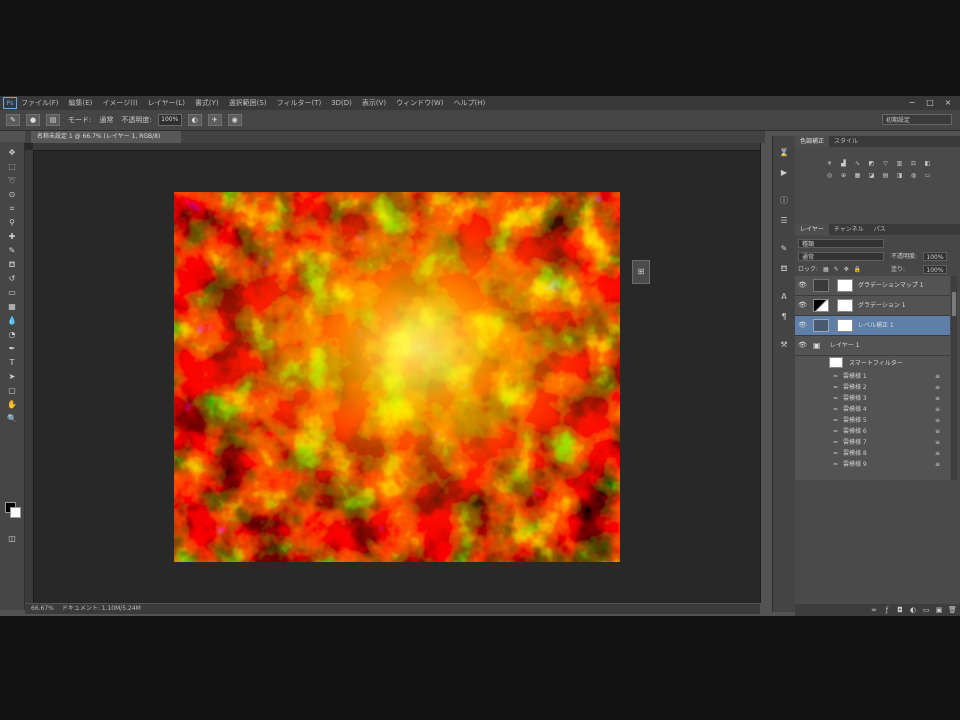 The image size is (960, 720). I want to click on menu-file: ファイル(F), so click(40, 103).